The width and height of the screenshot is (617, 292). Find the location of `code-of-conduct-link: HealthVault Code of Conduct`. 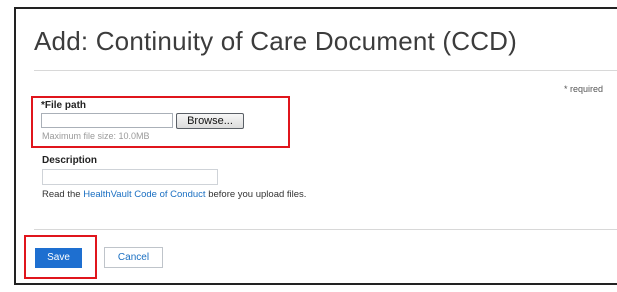

code-of-conduct-link: HealthVault Code of Conduct is located at coordinates (144, 194).